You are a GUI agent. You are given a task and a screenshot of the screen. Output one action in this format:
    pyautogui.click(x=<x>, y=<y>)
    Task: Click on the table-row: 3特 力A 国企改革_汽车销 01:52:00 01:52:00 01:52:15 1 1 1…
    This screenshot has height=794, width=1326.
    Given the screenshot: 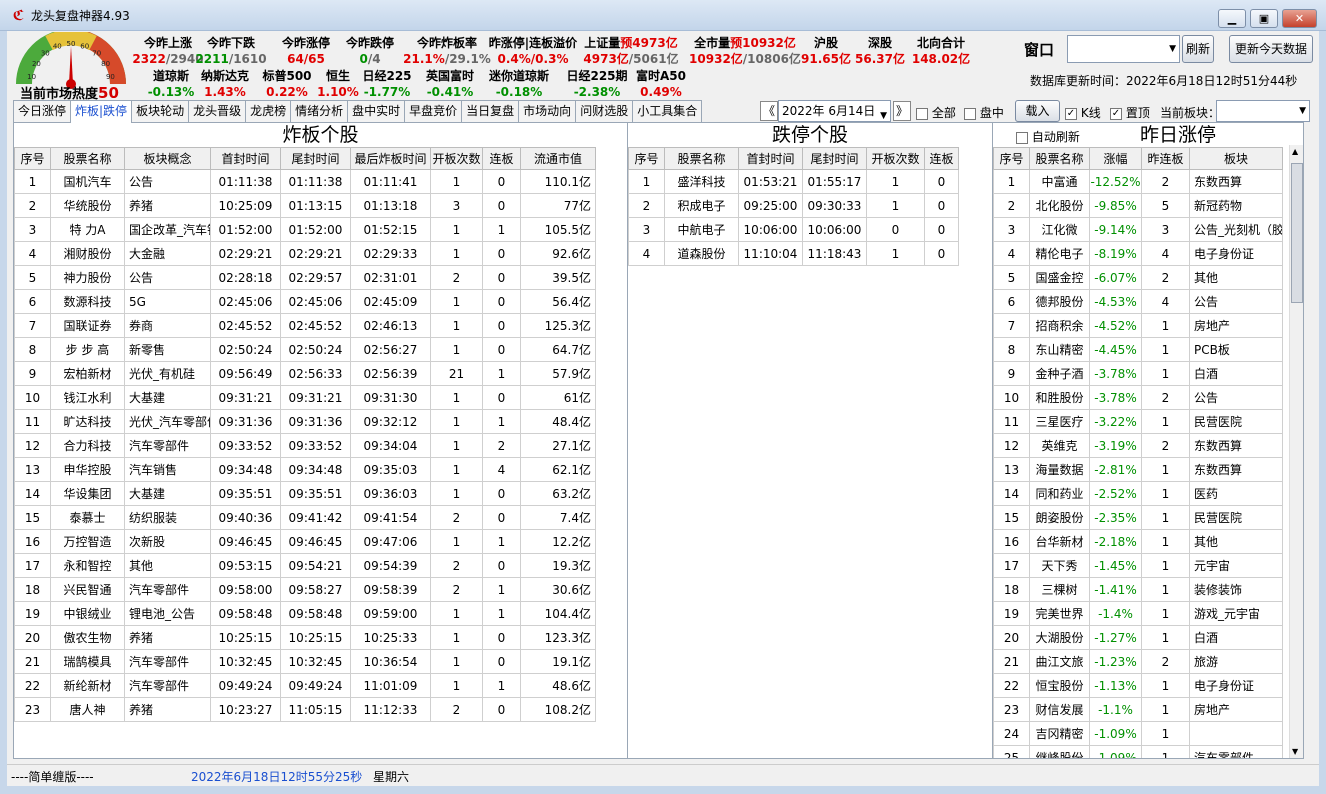 What is the action you would take?
    pyautogui.click(x=305, y=229)
    